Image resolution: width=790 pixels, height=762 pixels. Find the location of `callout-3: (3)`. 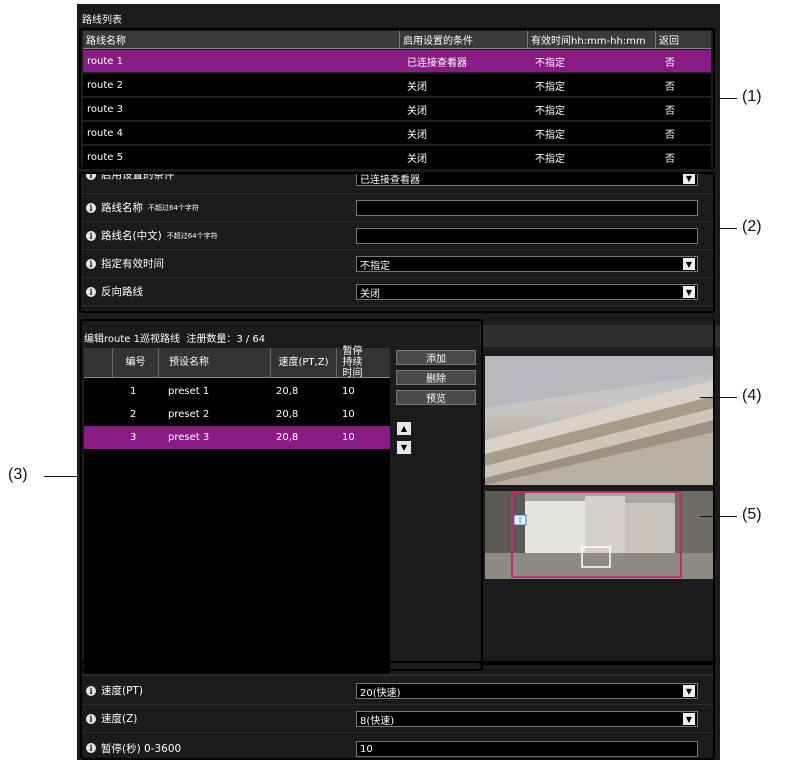

callout-3: (3) is located at coordinates (18, 474).